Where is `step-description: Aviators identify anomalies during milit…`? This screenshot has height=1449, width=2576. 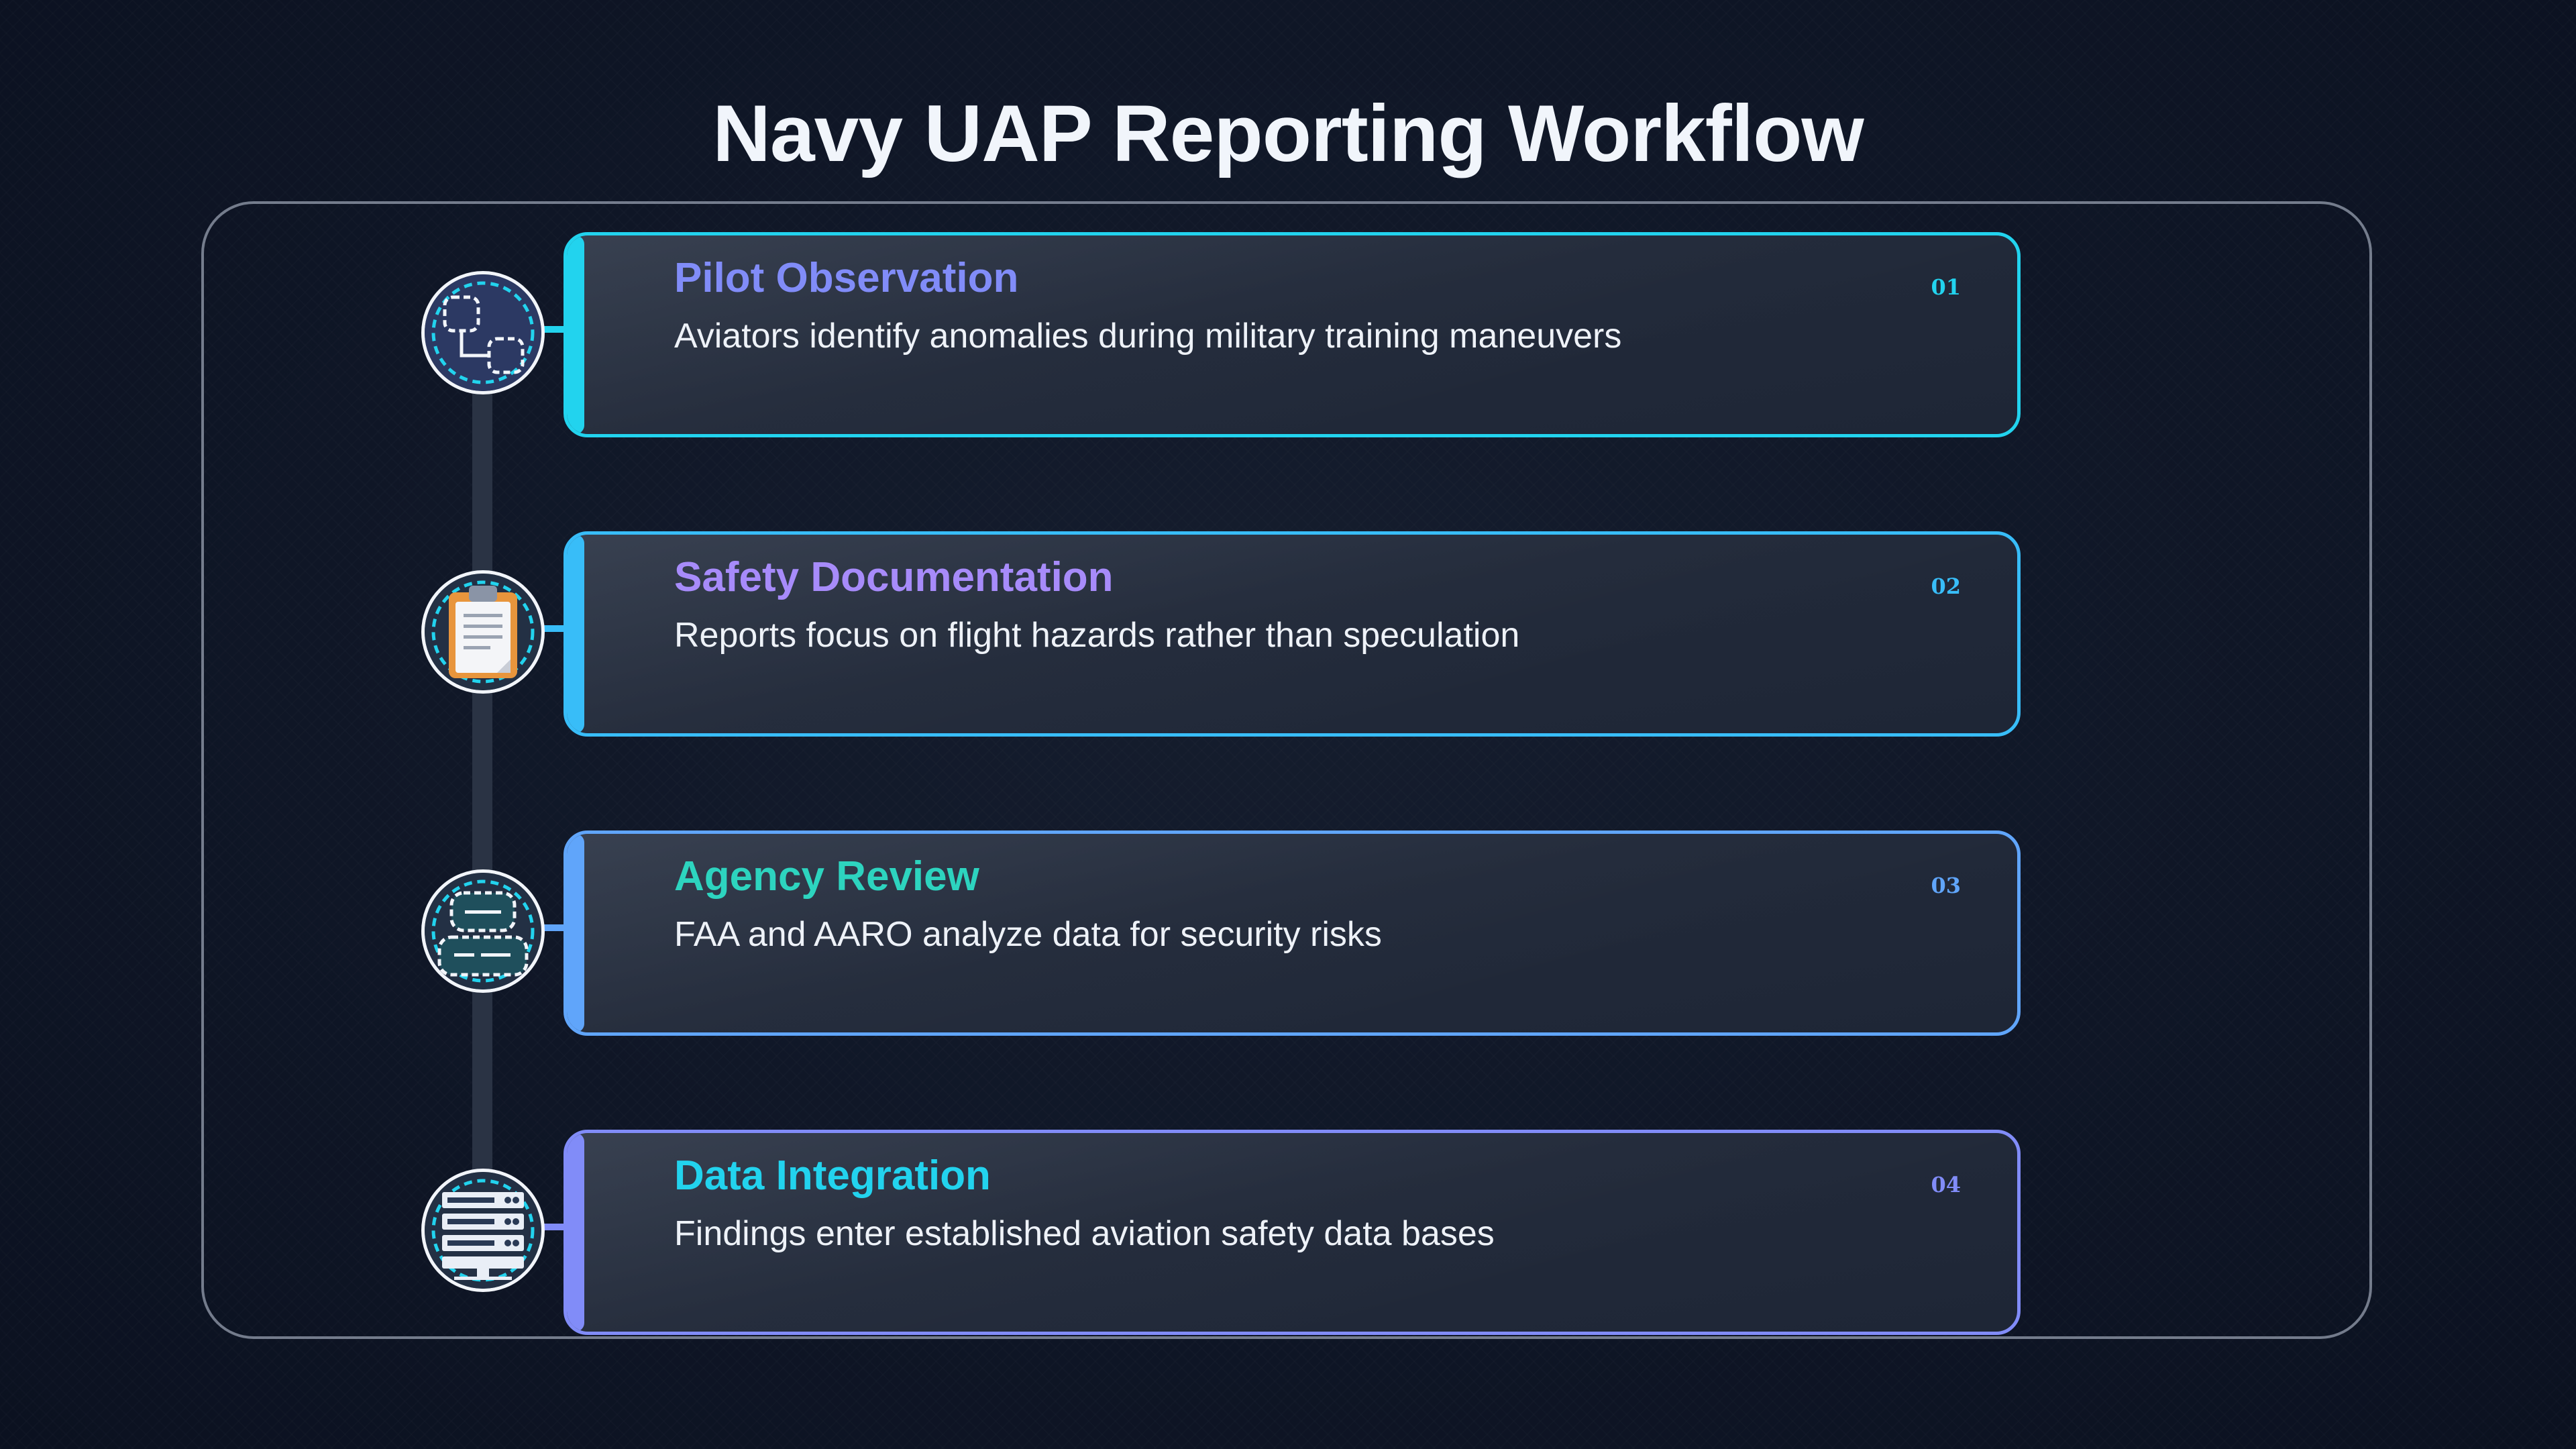 step-description: Aviators identify anomalies during milit… is located at coordinates (1148, 336).